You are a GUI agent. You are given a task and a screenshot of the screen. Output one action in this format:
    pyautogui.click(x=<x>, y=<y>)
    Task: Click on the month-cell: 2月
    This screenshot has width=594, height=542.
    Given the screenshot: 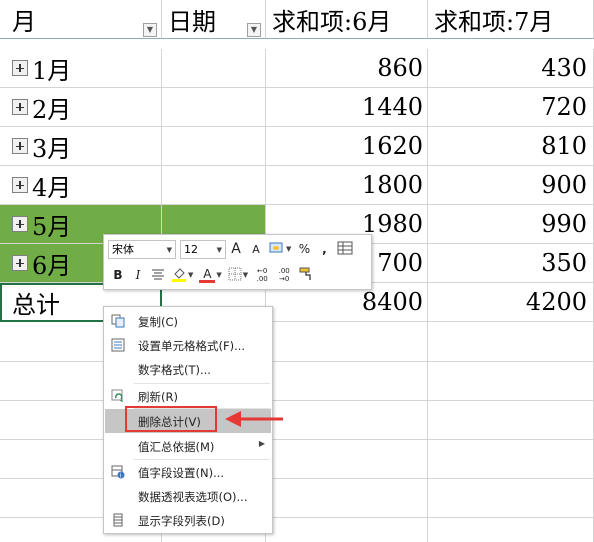 What is the action you would take?
    pyautogui.click(x=81, y=107)
    